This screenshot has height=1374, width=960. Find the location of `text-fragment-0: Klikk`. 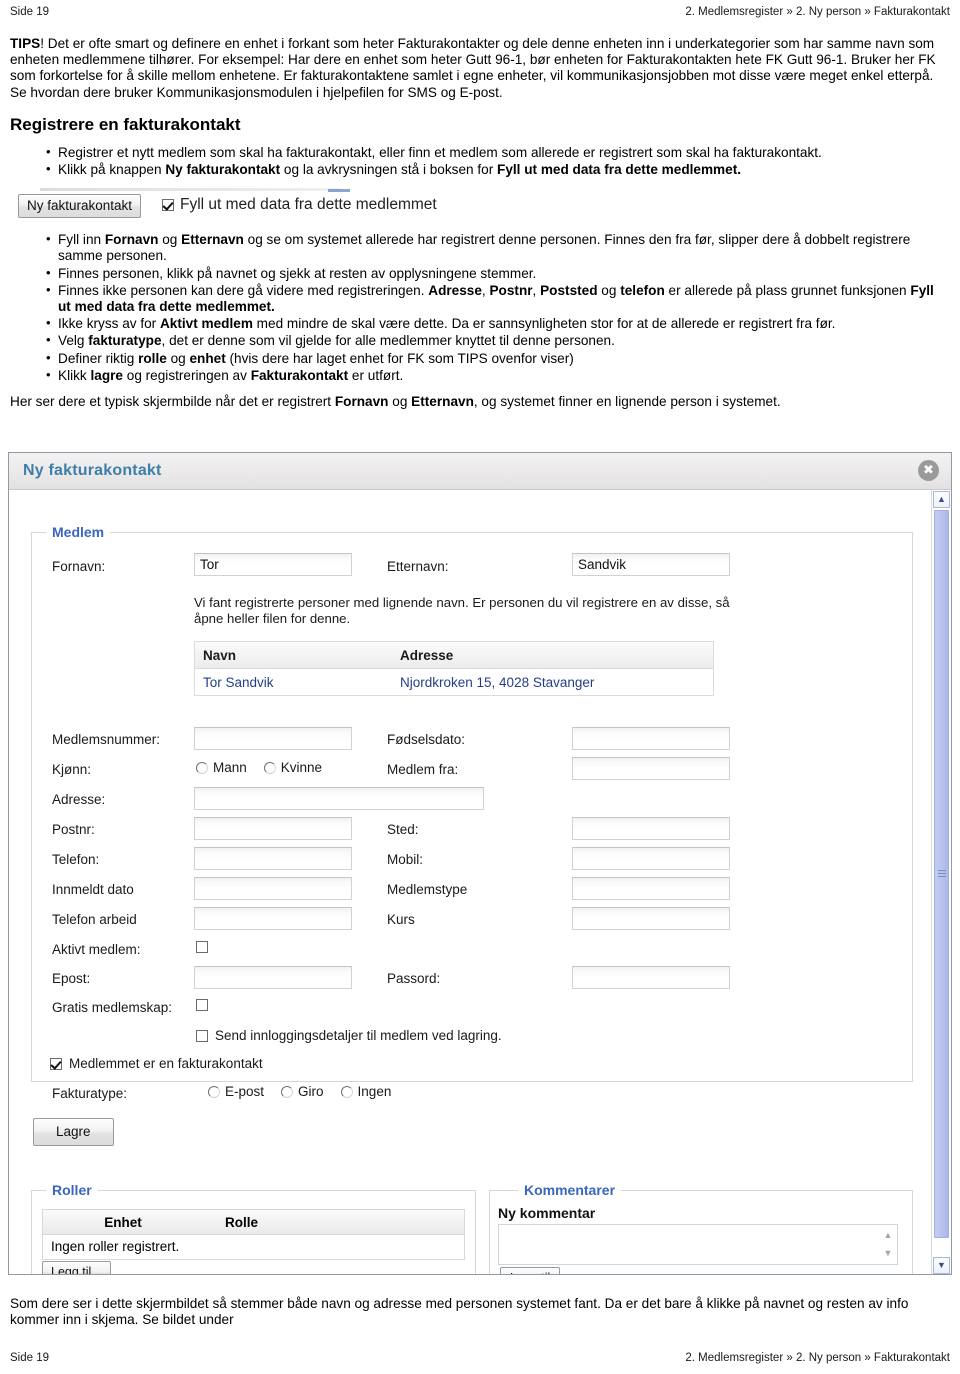

text-fragment-0: Klikk is located at coordinates (74, 375).